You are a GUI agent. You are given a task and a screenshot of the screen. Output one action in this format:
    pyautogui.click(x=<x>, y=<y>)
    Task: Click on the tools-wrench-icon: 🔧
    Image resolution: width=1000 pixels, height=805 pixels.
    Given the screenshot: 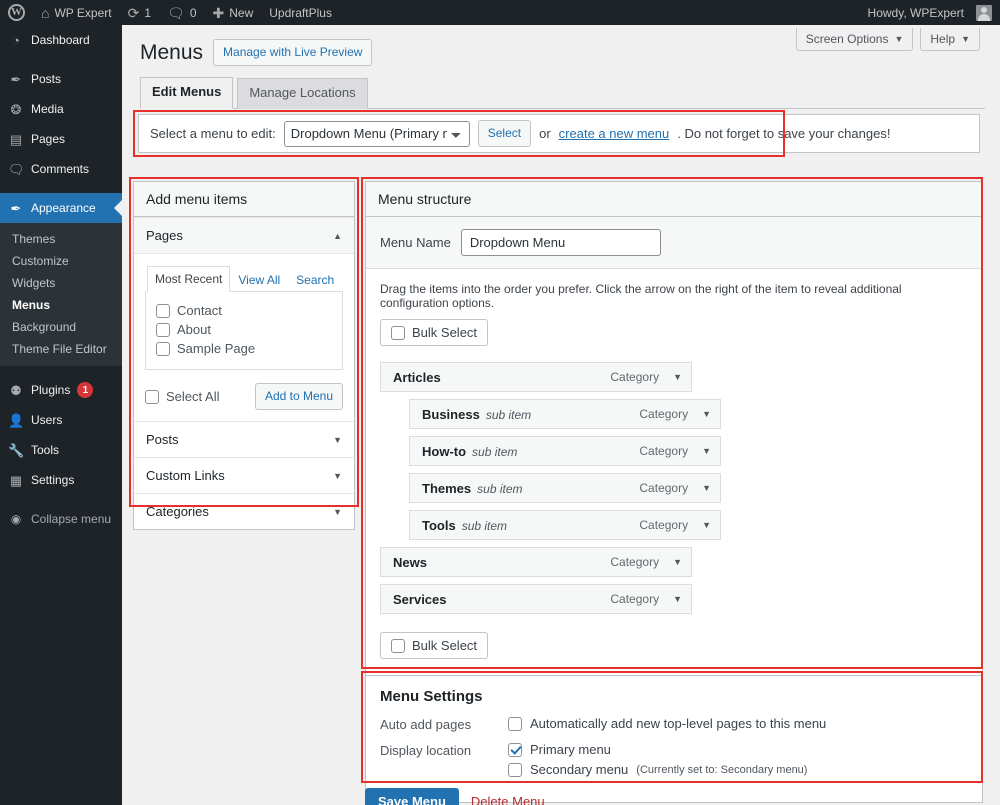 What is the action you would take?
    pyautogui.click(x=16, y=450)
    